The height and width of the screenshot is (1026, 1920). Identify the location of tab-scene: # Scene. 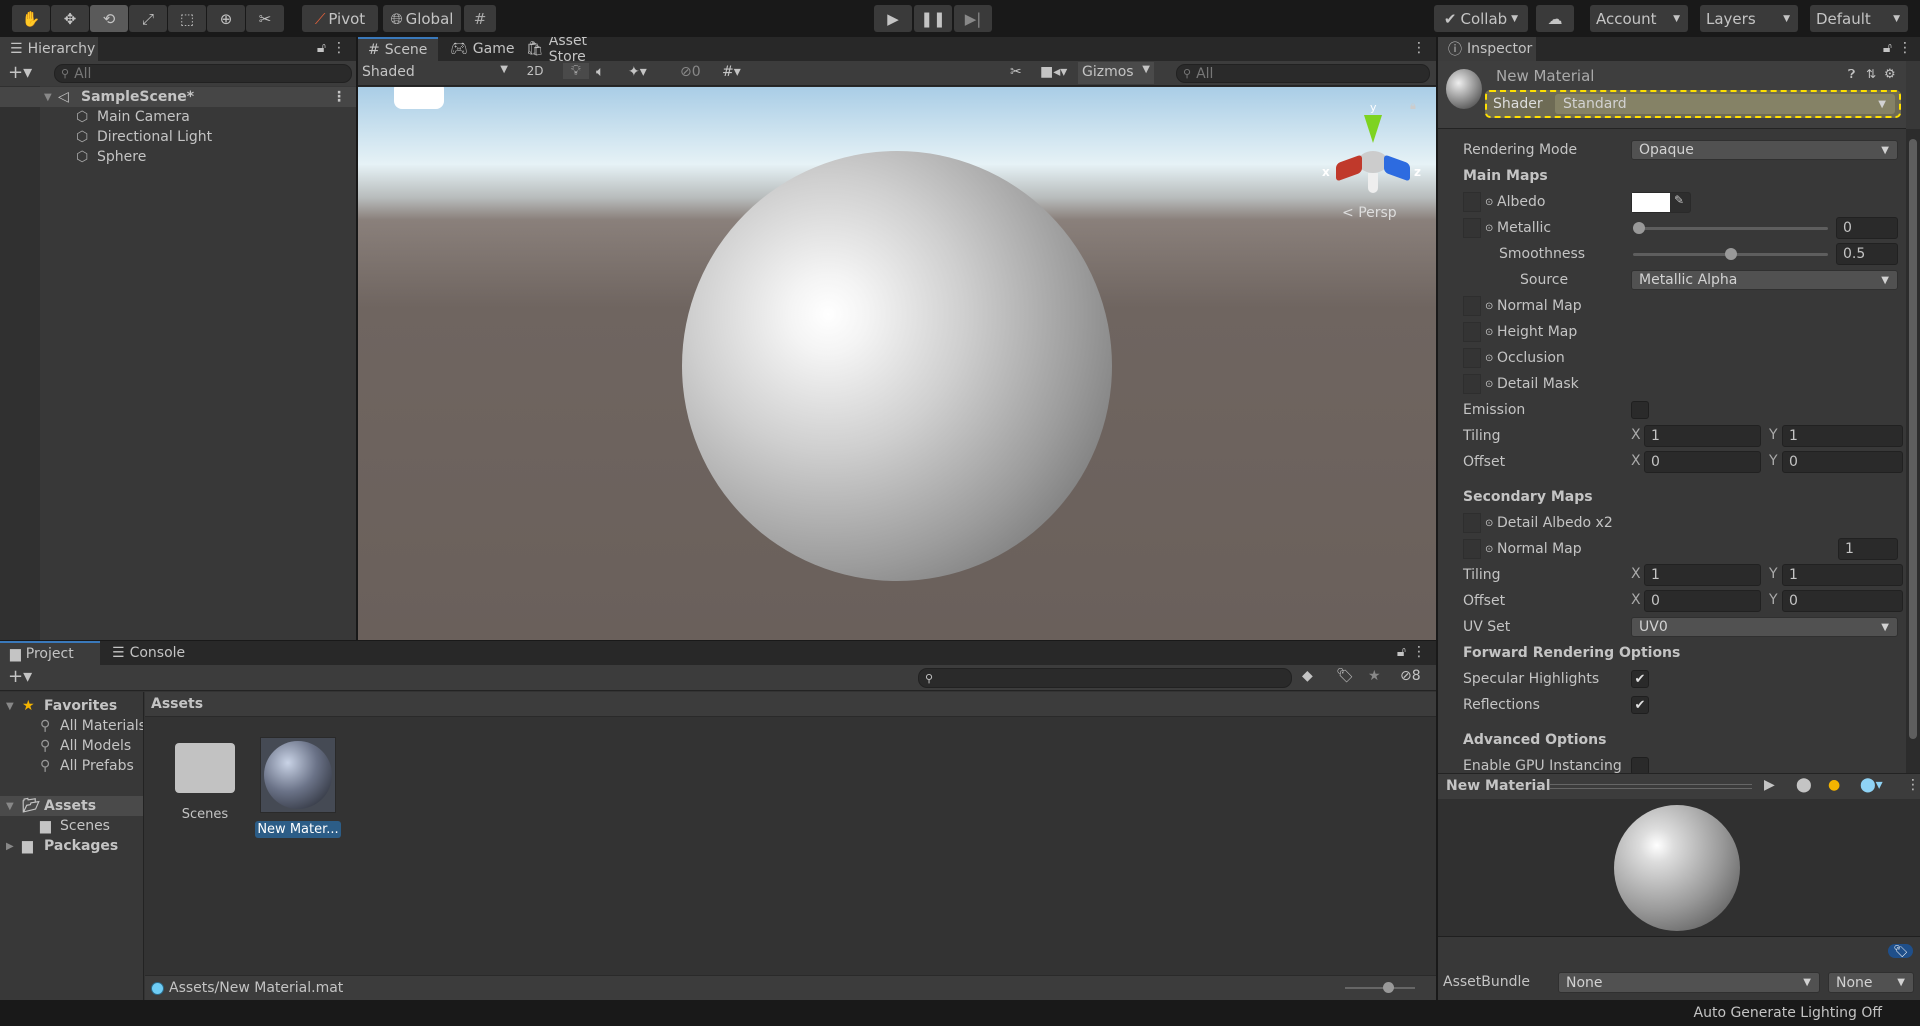
(398, 49).